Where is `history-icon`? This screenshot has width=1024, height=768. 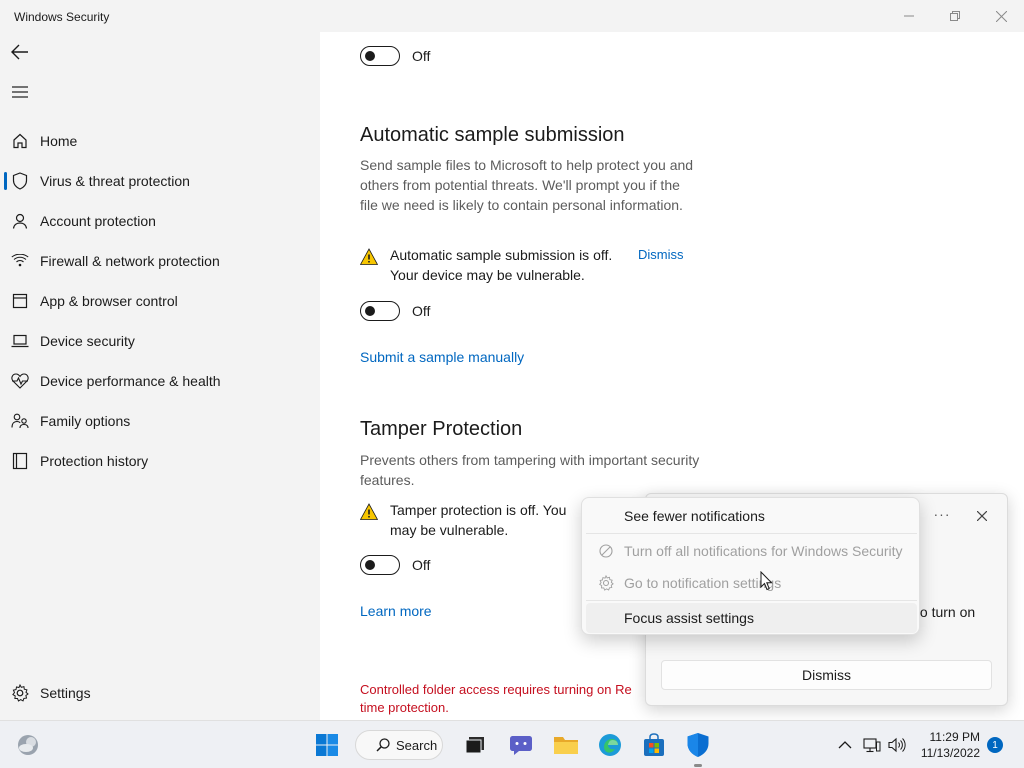 history-icon is located at coordinates (20, 461).